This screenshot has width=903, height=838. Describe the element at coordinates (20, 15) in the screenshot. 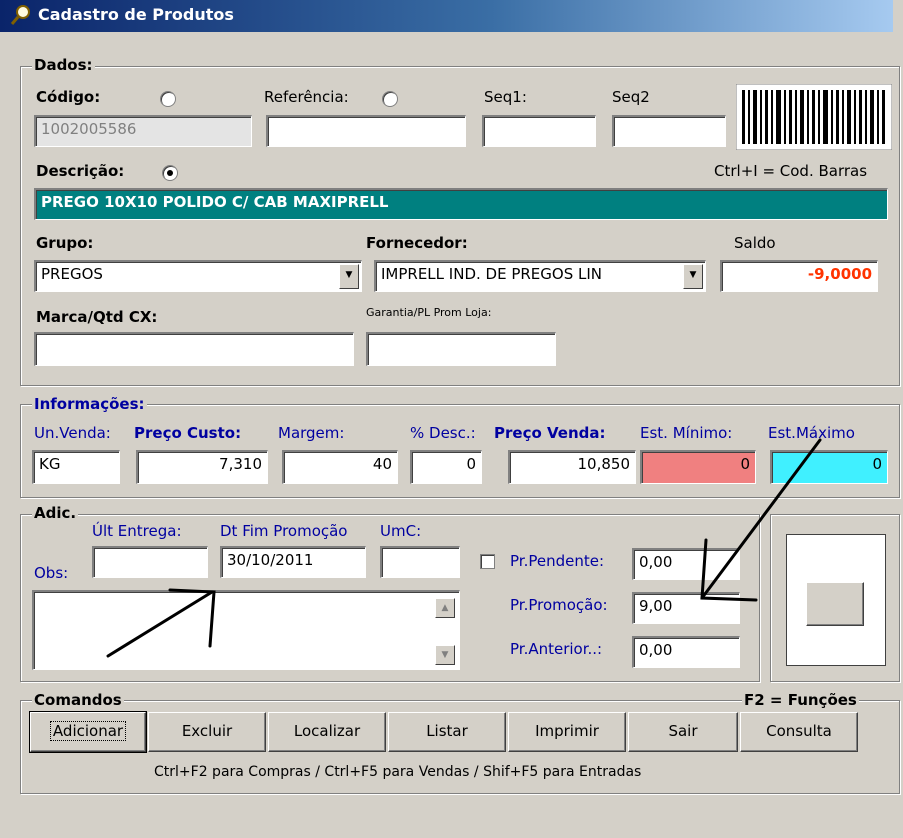

I see `magnifier-icon` at that location.